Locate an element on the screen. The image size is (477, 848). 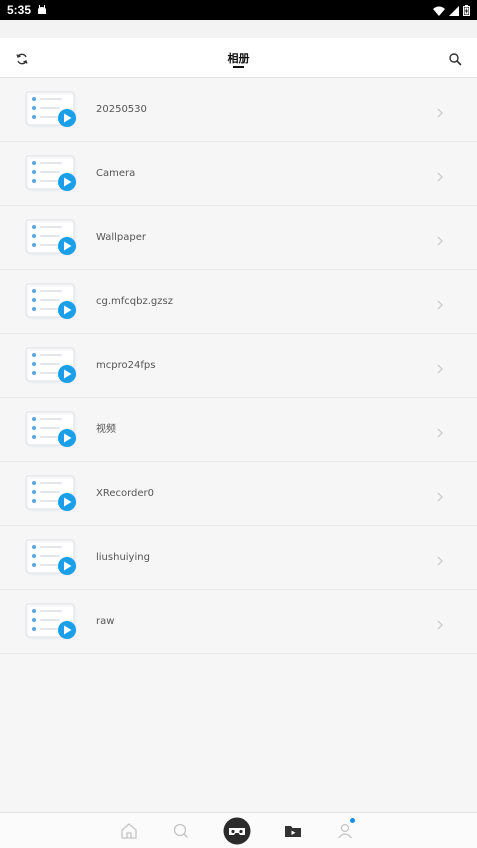
app-header: 相册 is located at coordinates (238, 58).